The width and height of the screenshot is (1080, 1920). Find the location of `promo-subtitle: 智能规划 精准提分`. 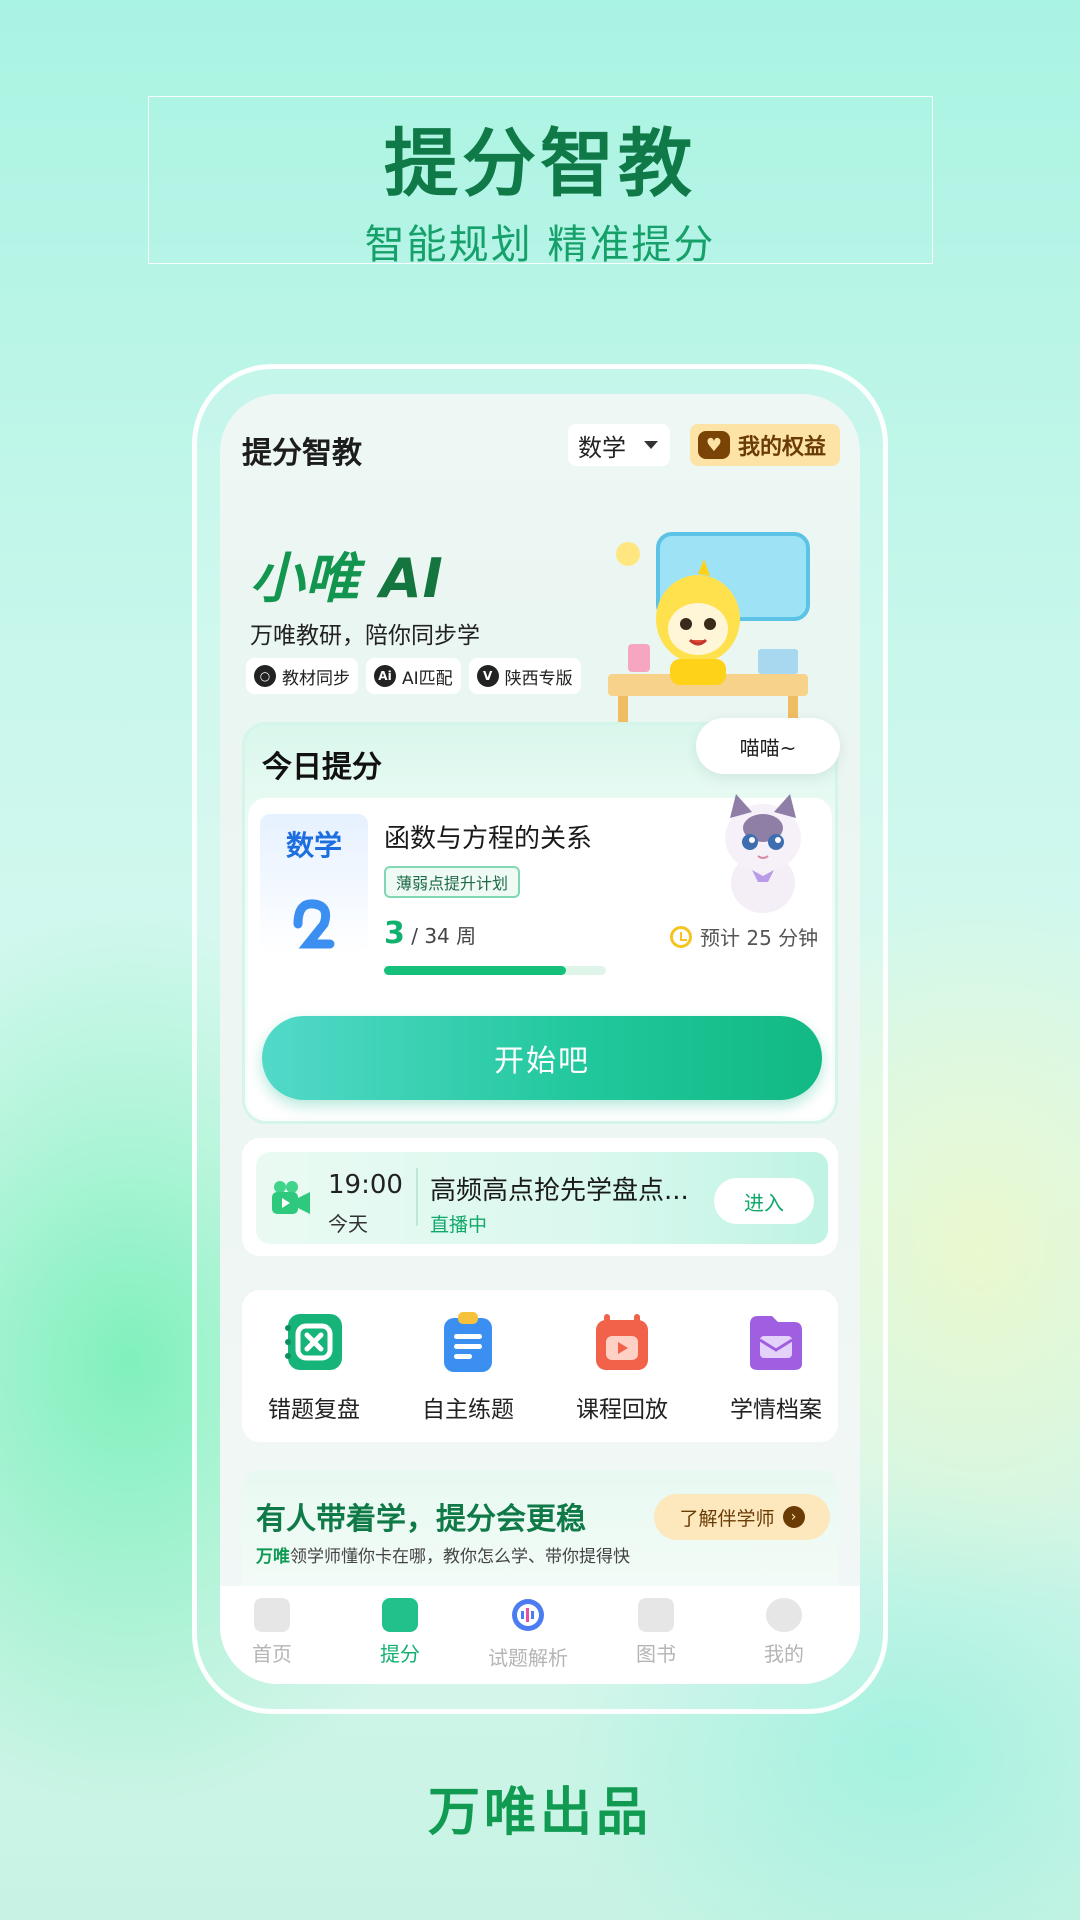

promo-subtitle: 智能规划 精准提分 is located at coordinates (540, 245).